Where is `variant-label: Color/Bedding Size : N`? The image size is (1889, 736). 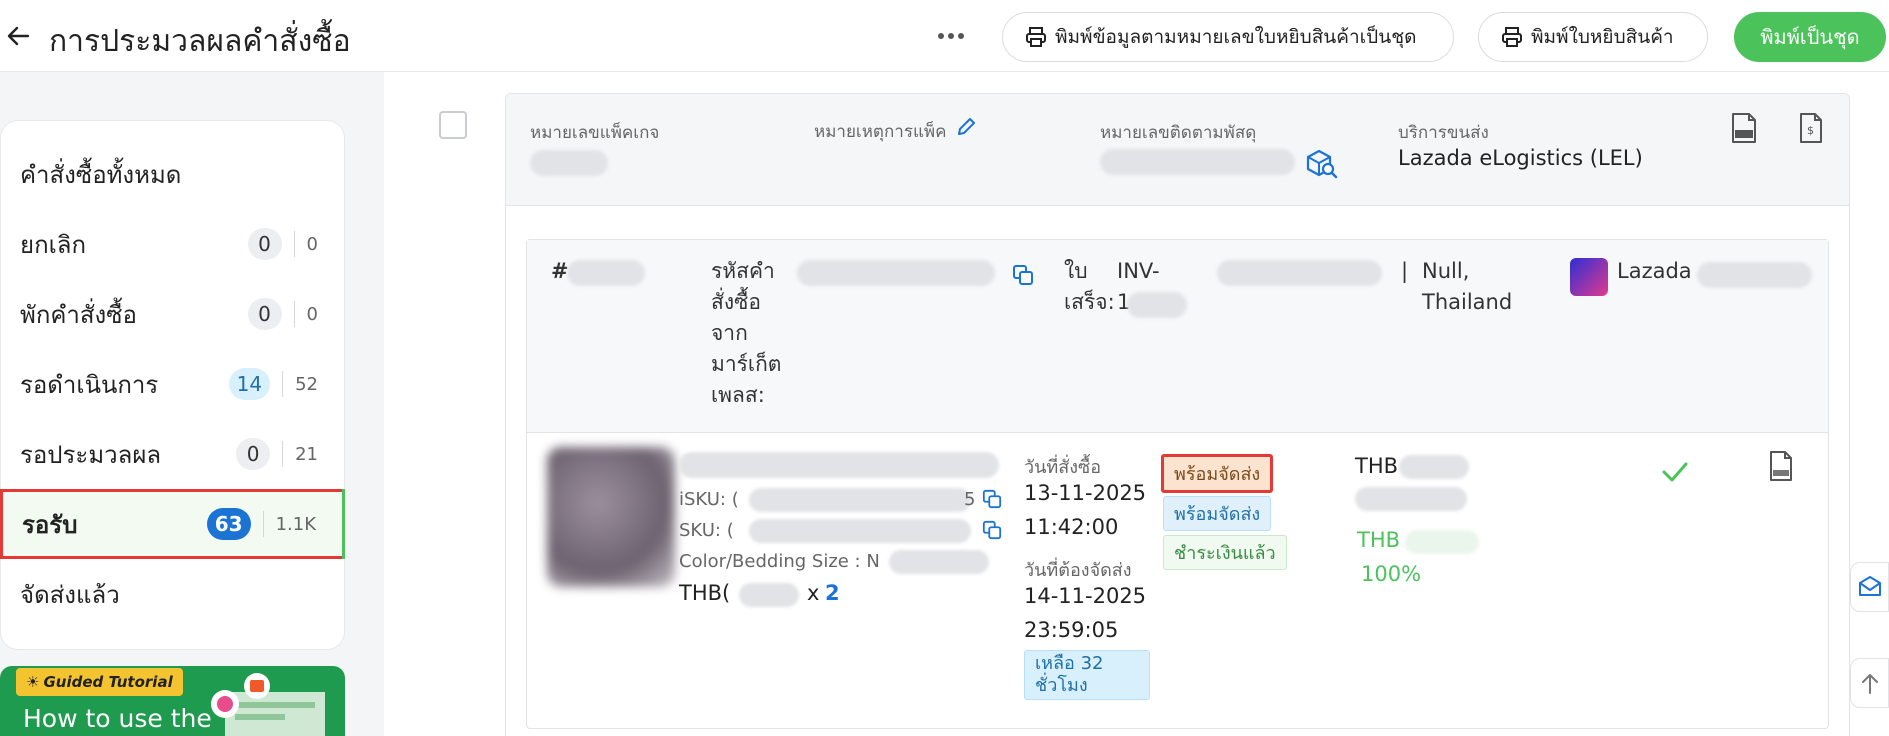
variant-label: Color/Bedding Size : N is located at coordinates (779, 561).